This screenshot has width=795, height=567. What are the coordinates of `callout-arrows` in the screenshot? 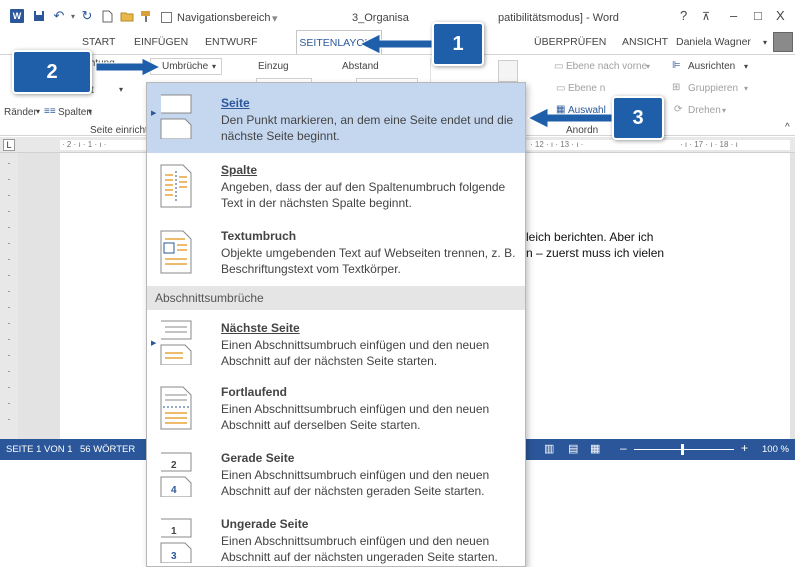 It's located at (354, 81).